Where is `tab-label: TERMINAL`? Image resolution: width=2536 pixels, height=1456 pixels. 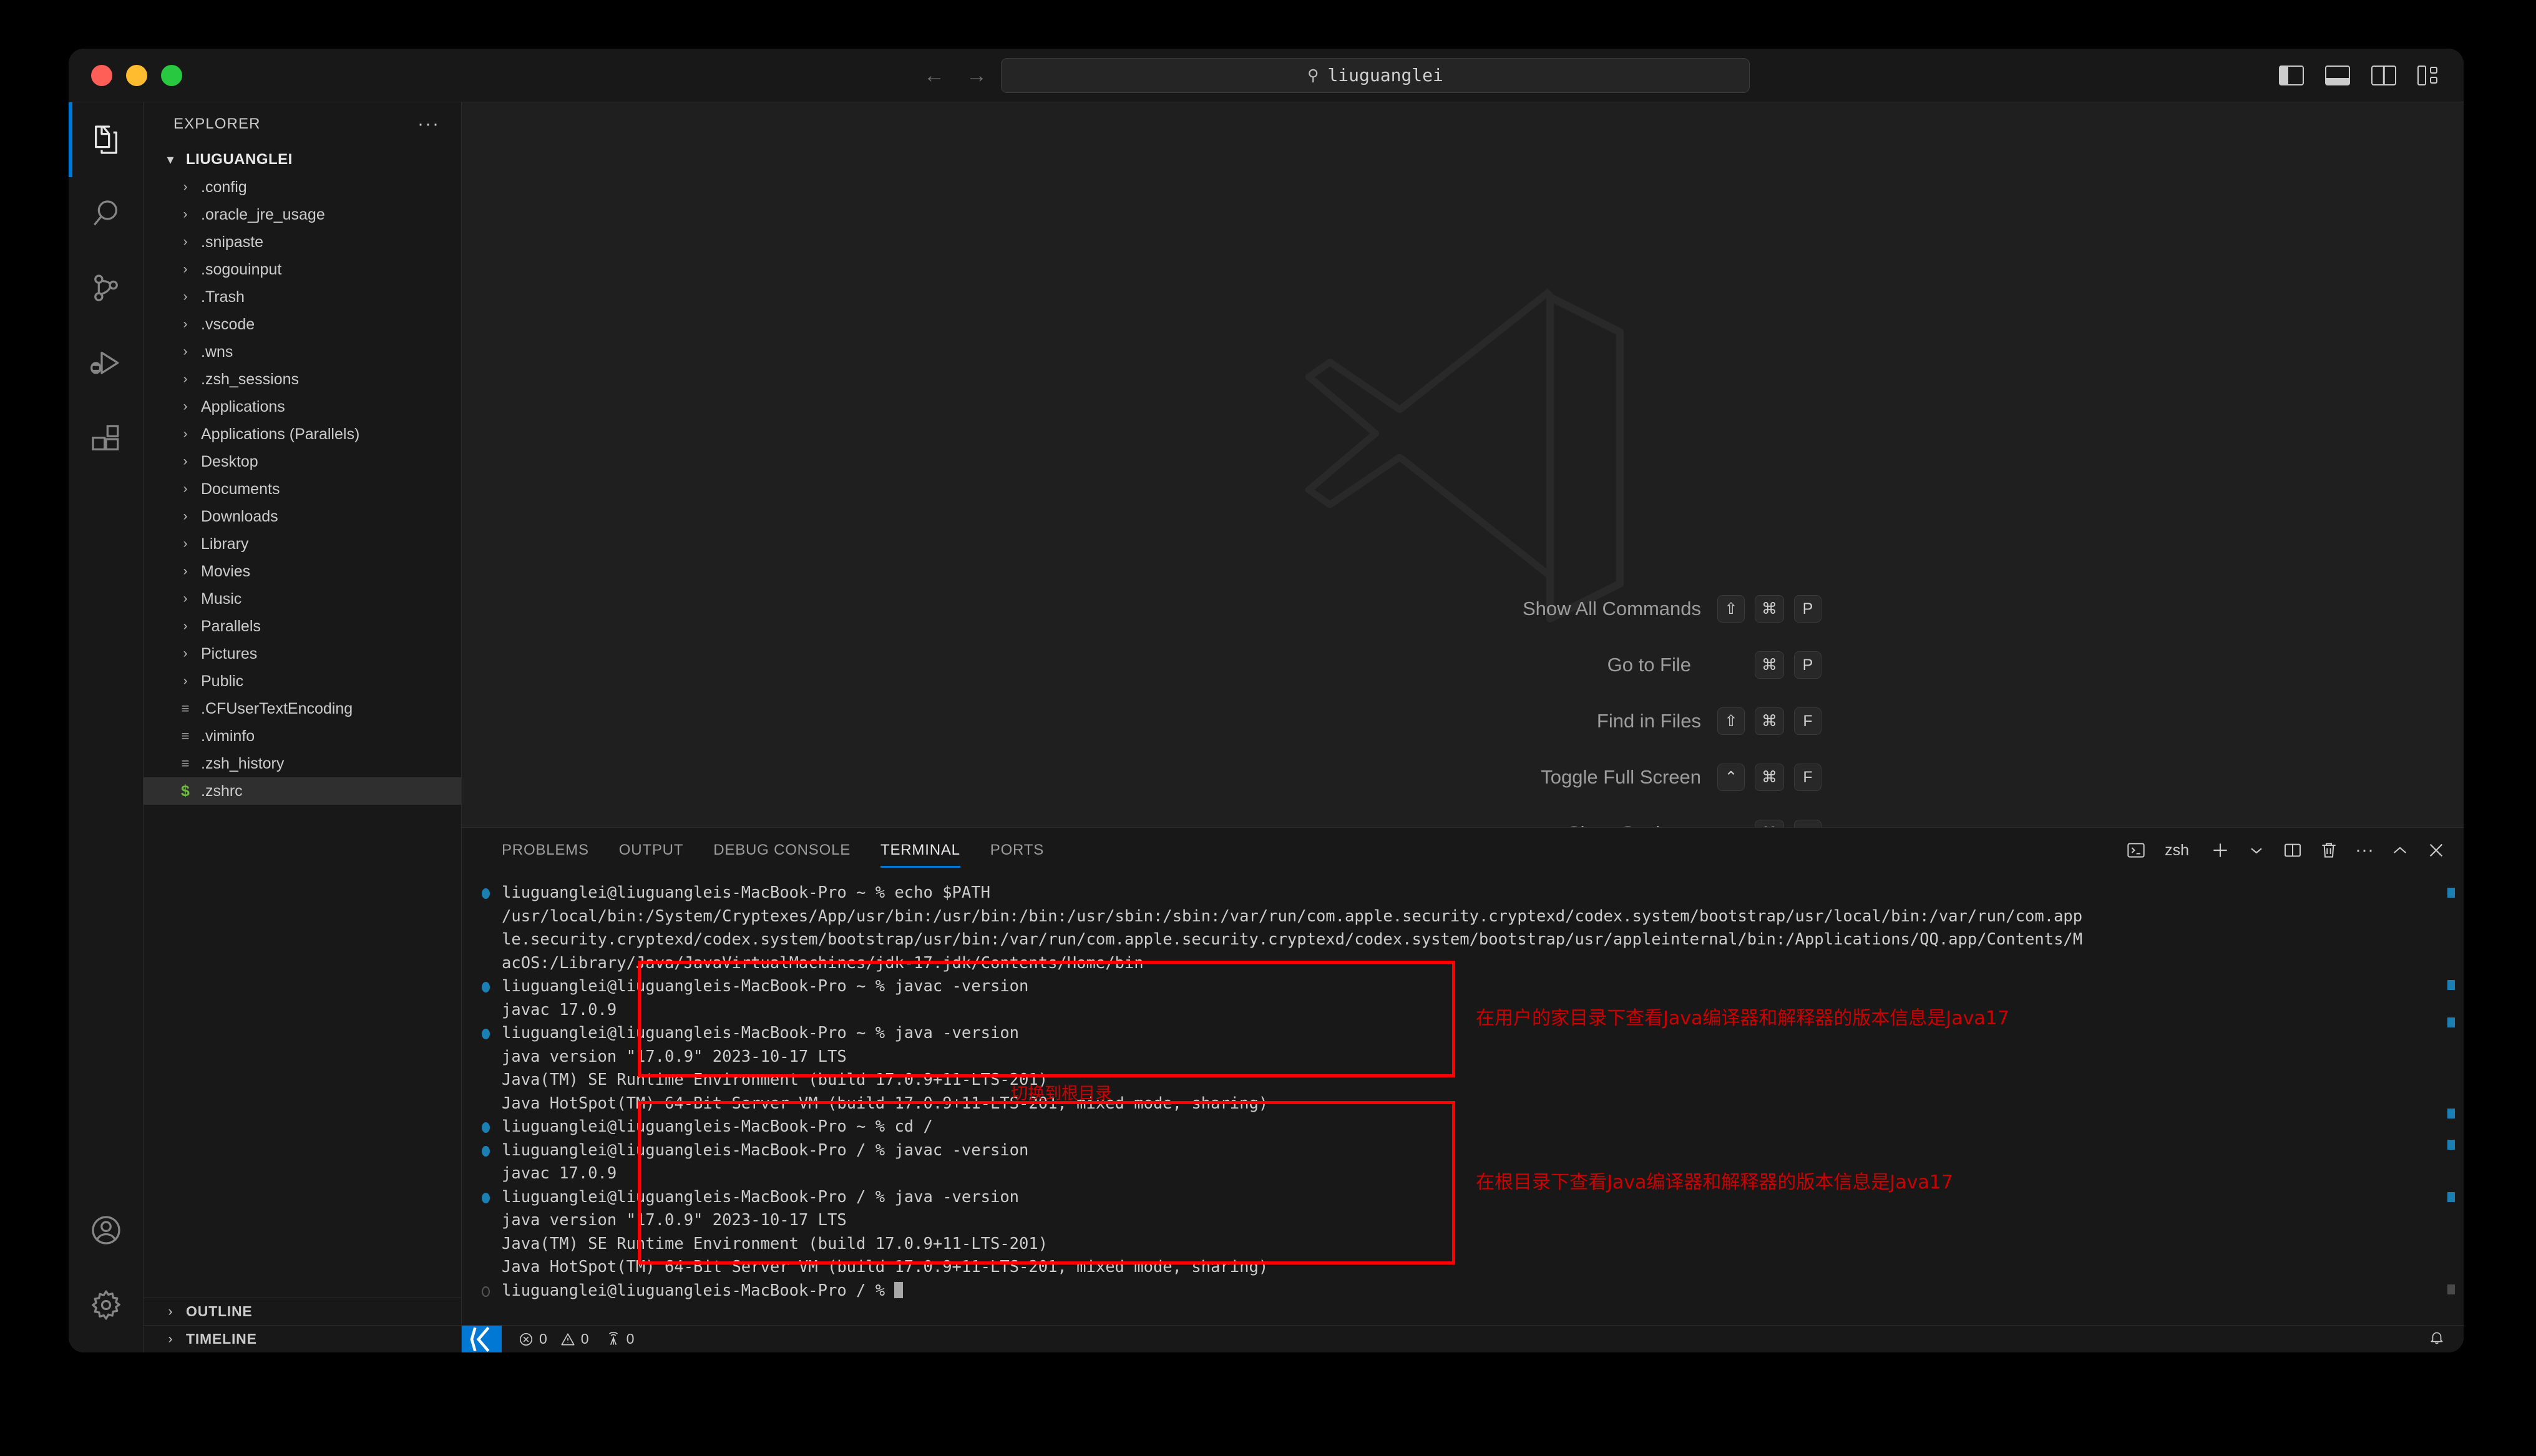 tab-label: TERMINAL is located at coordinates (920, 850).